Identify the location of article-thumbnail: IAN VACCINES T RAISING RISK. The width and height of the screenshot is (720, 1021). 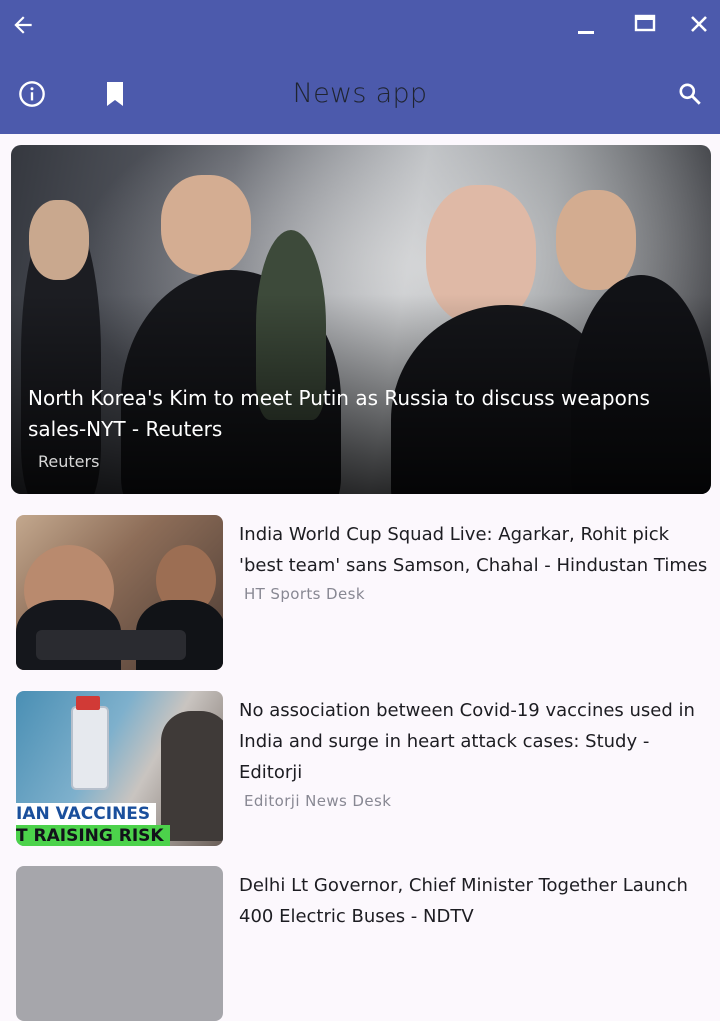
(119, 768).